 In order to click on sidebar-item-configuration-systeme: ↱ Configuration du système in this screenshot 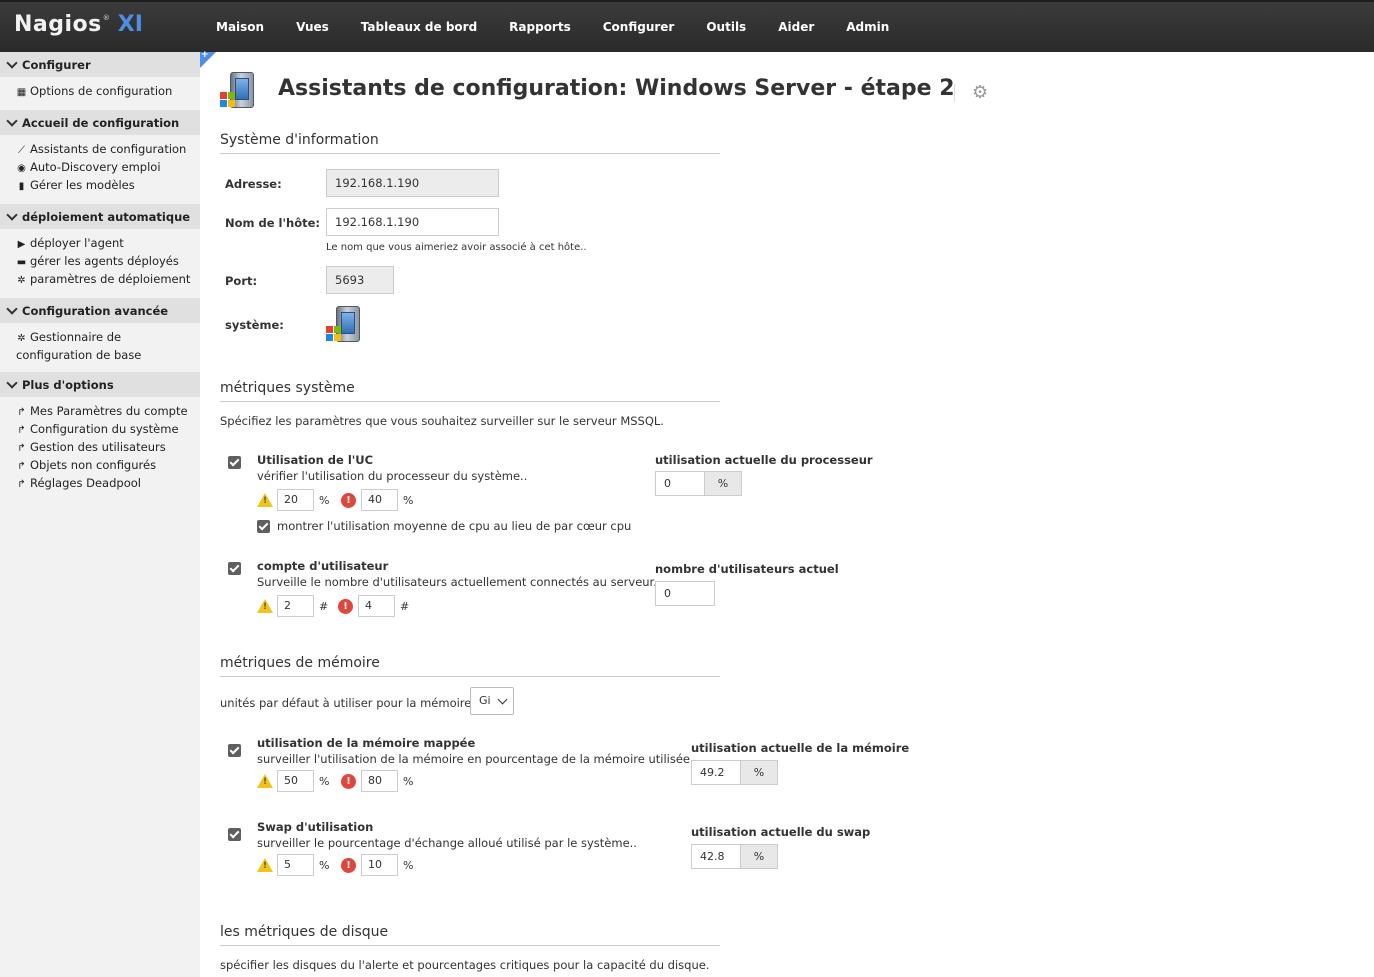, I will do `click(108, 430)`.